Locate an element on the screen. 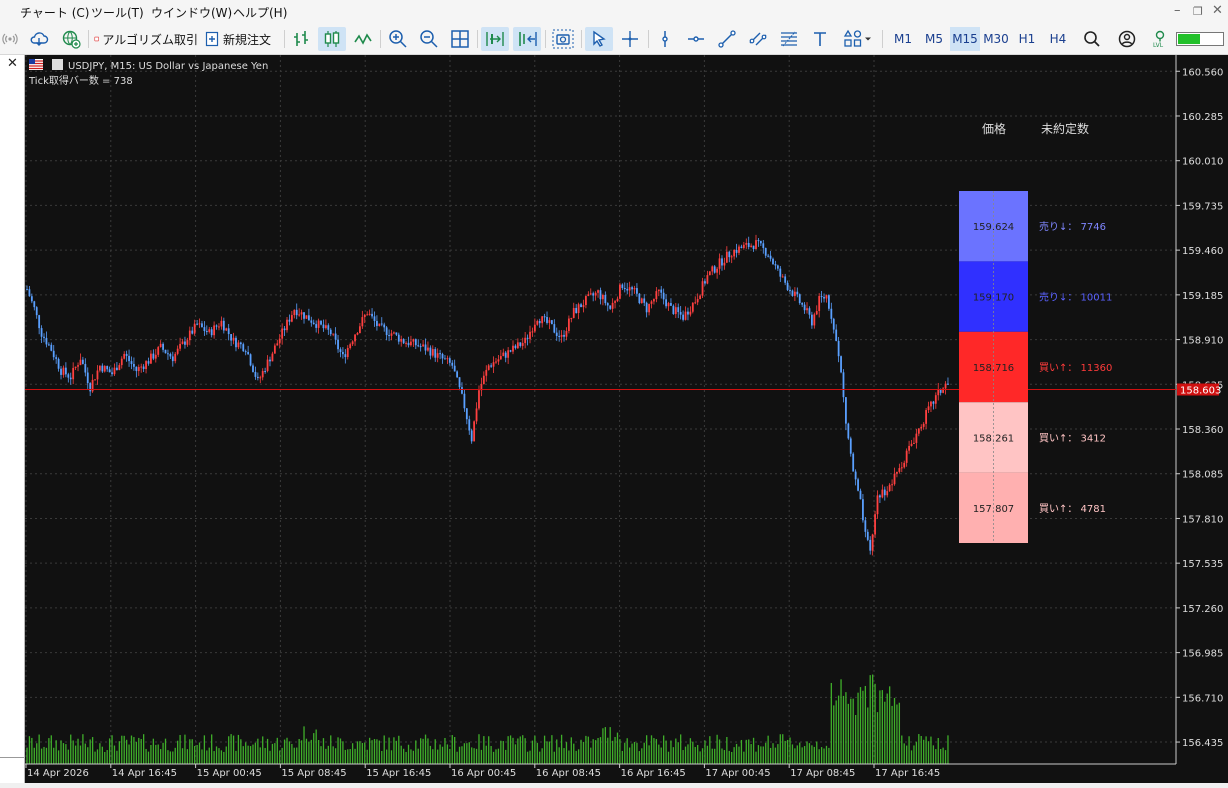 The image size is (1228, 788). menu-chart: チャート (C) is located at coordinates (54, 12).